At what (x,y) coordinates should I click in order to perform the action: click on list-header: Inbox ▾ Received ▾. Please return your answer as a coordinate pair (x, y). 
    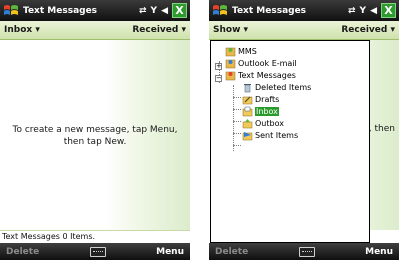
    Looking at the image, I should click on (95, 30).